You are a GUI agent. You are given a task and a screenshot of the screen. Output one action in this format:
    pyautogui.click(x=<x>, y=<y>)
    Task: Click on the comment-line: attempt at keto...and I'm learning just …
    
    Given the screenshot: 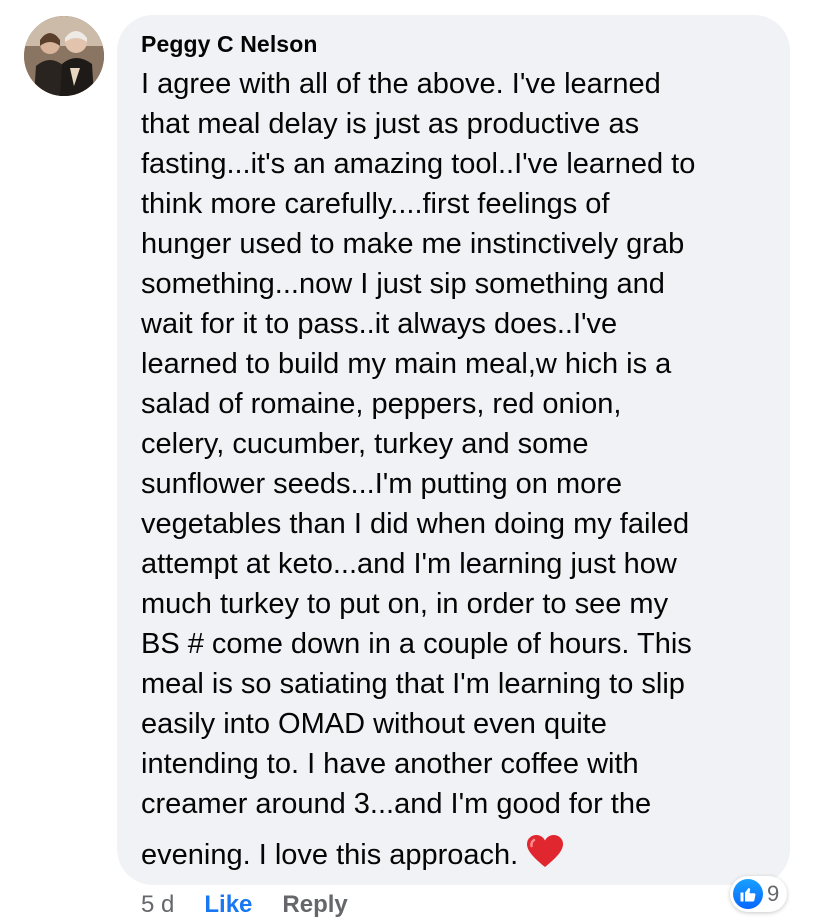 What is the action you would take?
    pyautogui.click(x=461, y=564)
    